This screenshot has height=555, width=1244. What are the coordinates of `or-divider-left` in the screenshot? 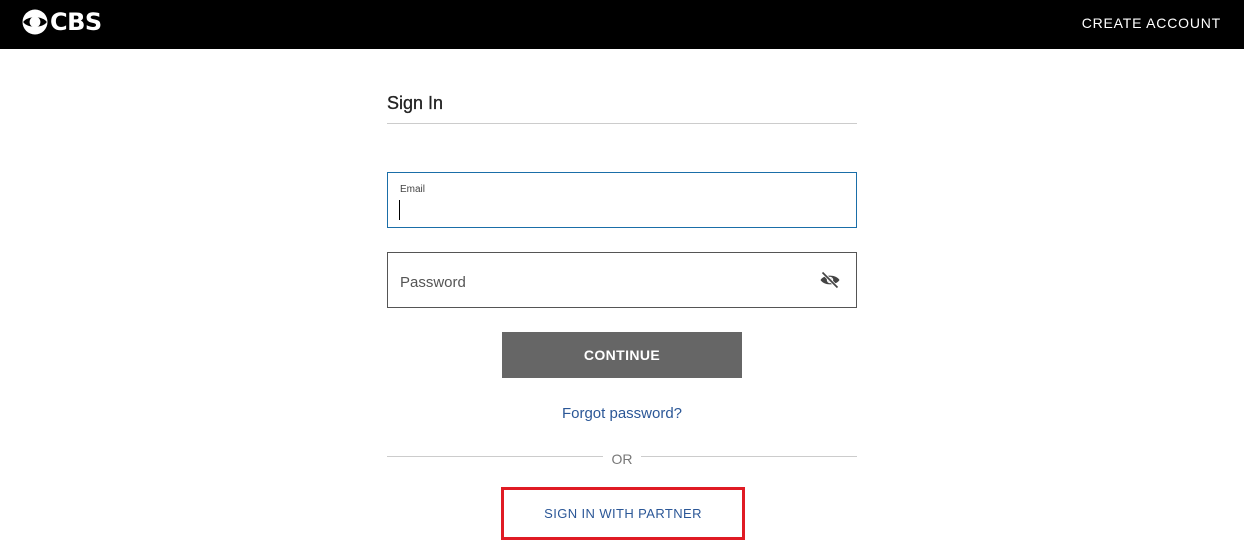 It's located at (495, 456).